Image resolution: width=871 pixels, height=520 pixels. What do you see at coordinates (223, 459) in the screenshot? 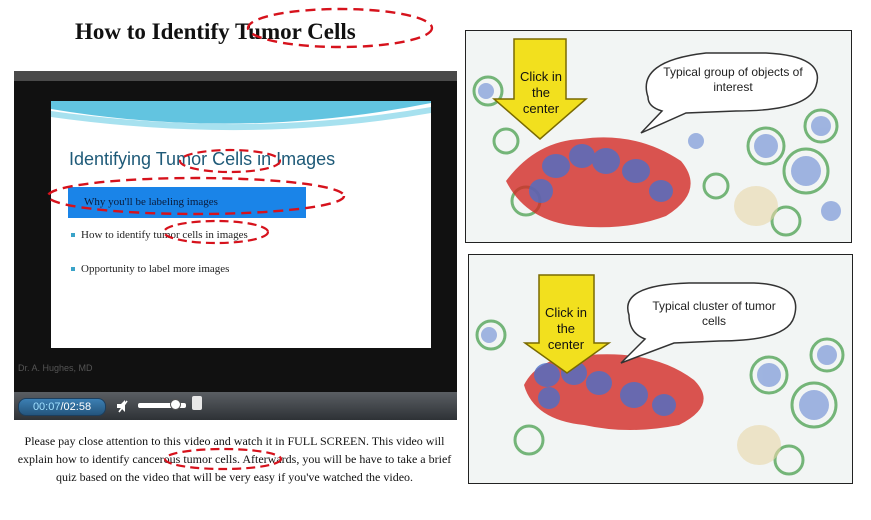
I see `description-annotation-oval` at bounding box center [223, 459].